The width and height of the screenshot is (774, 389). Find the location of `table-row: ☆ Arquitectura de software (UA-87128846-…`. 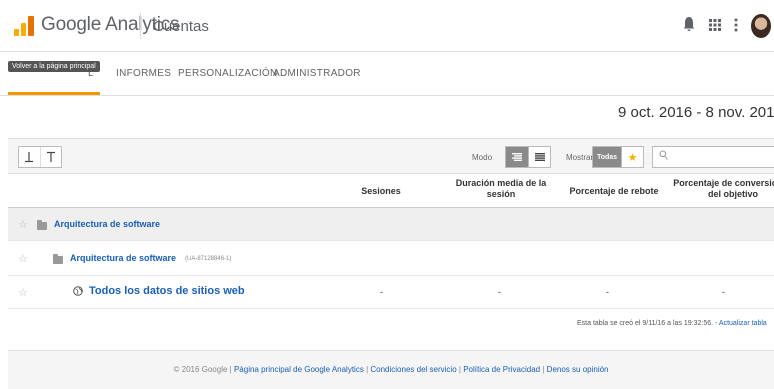

table-row: ☆ Arquitectura de software (UA-87128846-… is located at coordinates (391, 259).